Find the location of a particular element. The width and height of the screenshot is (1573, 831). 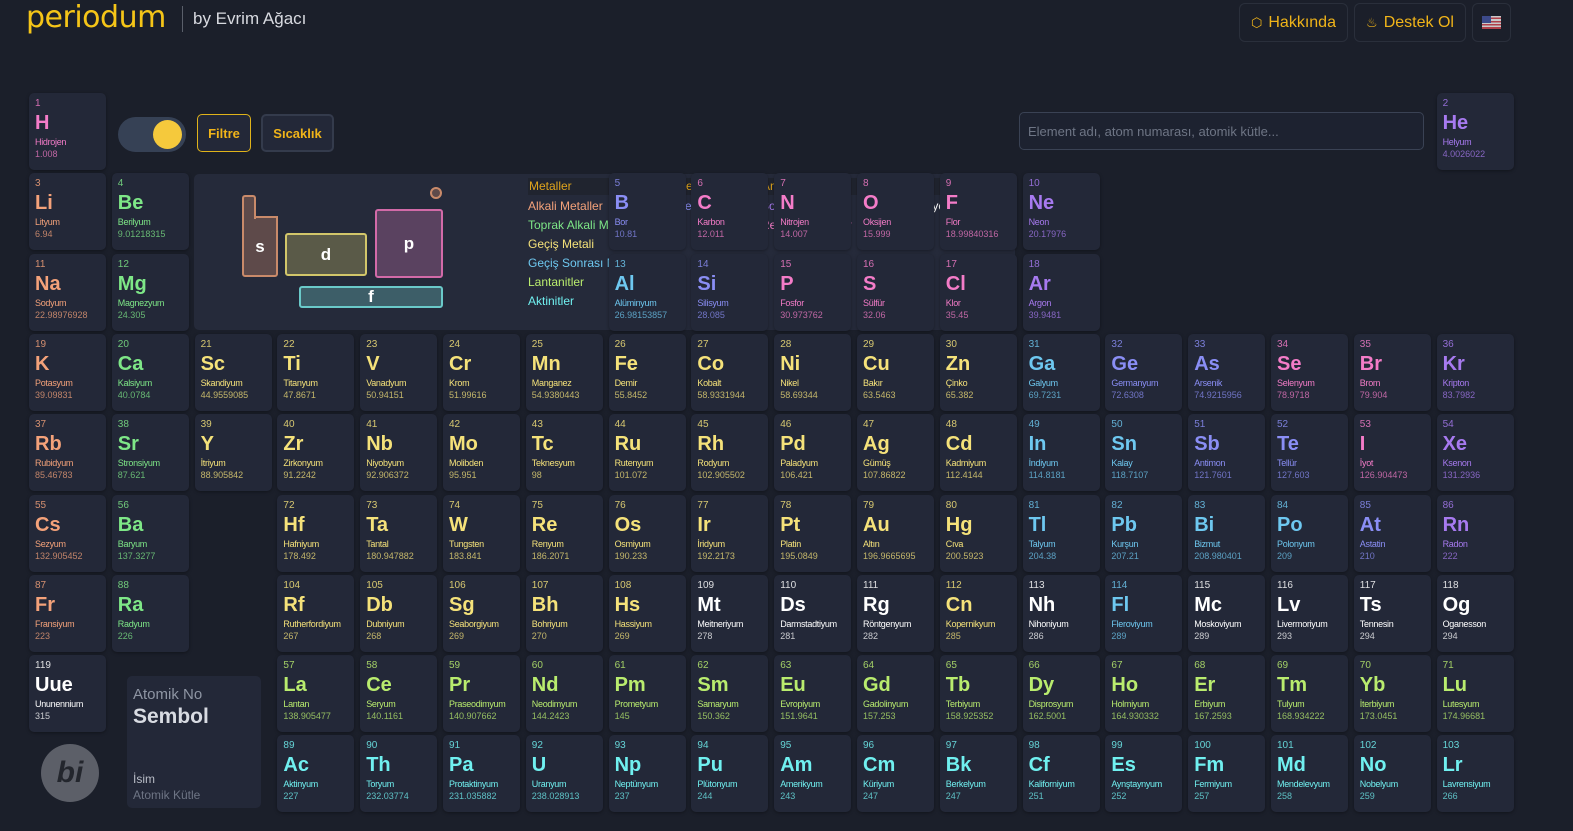

element-cell-cs: 55 Cs Sezyum 132.905452 is located at coordinates (67, 533).